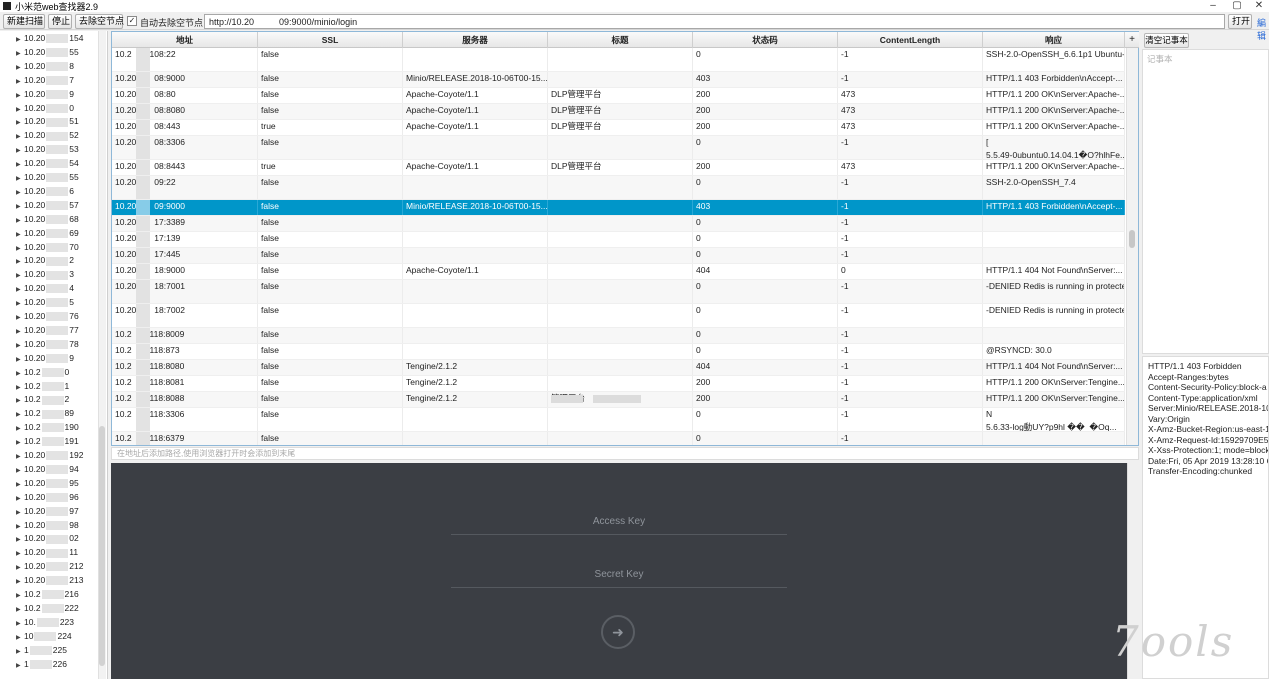  What do you see at coordinates (1054, 59) in the screenshot?
I see `cell-resp: SSH-2.0-OpenSSH_6.6.1p1 Ubuntu-2` at bounding box center [1054, 59].